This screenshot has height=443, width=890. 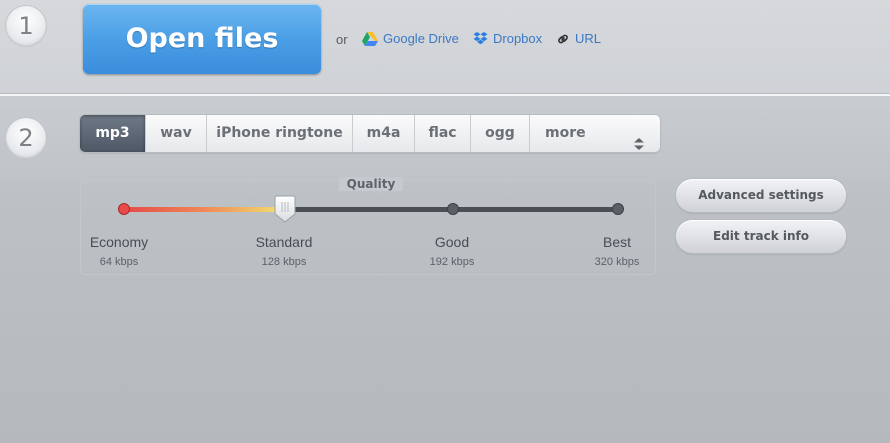 What do you see at coordinates (639, 140) in the screenshot?
I see `updown-arrows-icon` at bounding box center [639, 140].